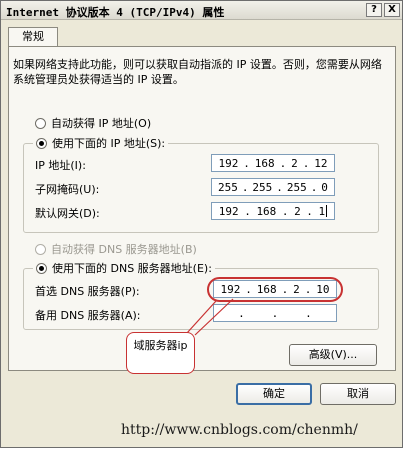 The image size is (403, 449). I want to click on cancel-button: 取消, so click(358, 394).